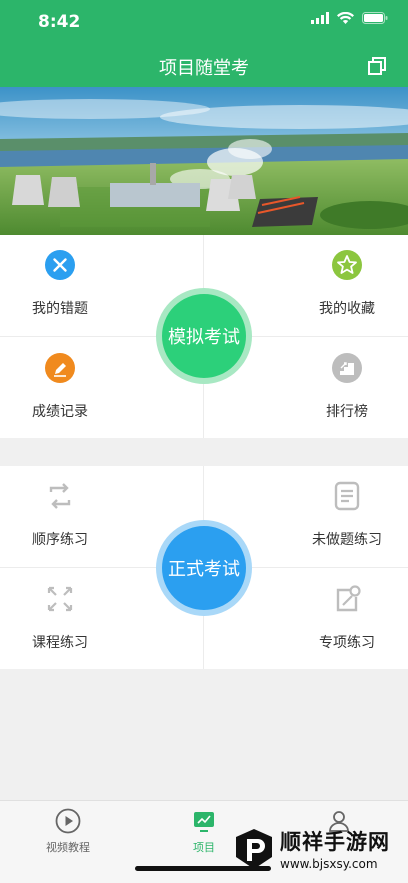  I want to click on ranking-label: 排行榜, so click(347, 412).